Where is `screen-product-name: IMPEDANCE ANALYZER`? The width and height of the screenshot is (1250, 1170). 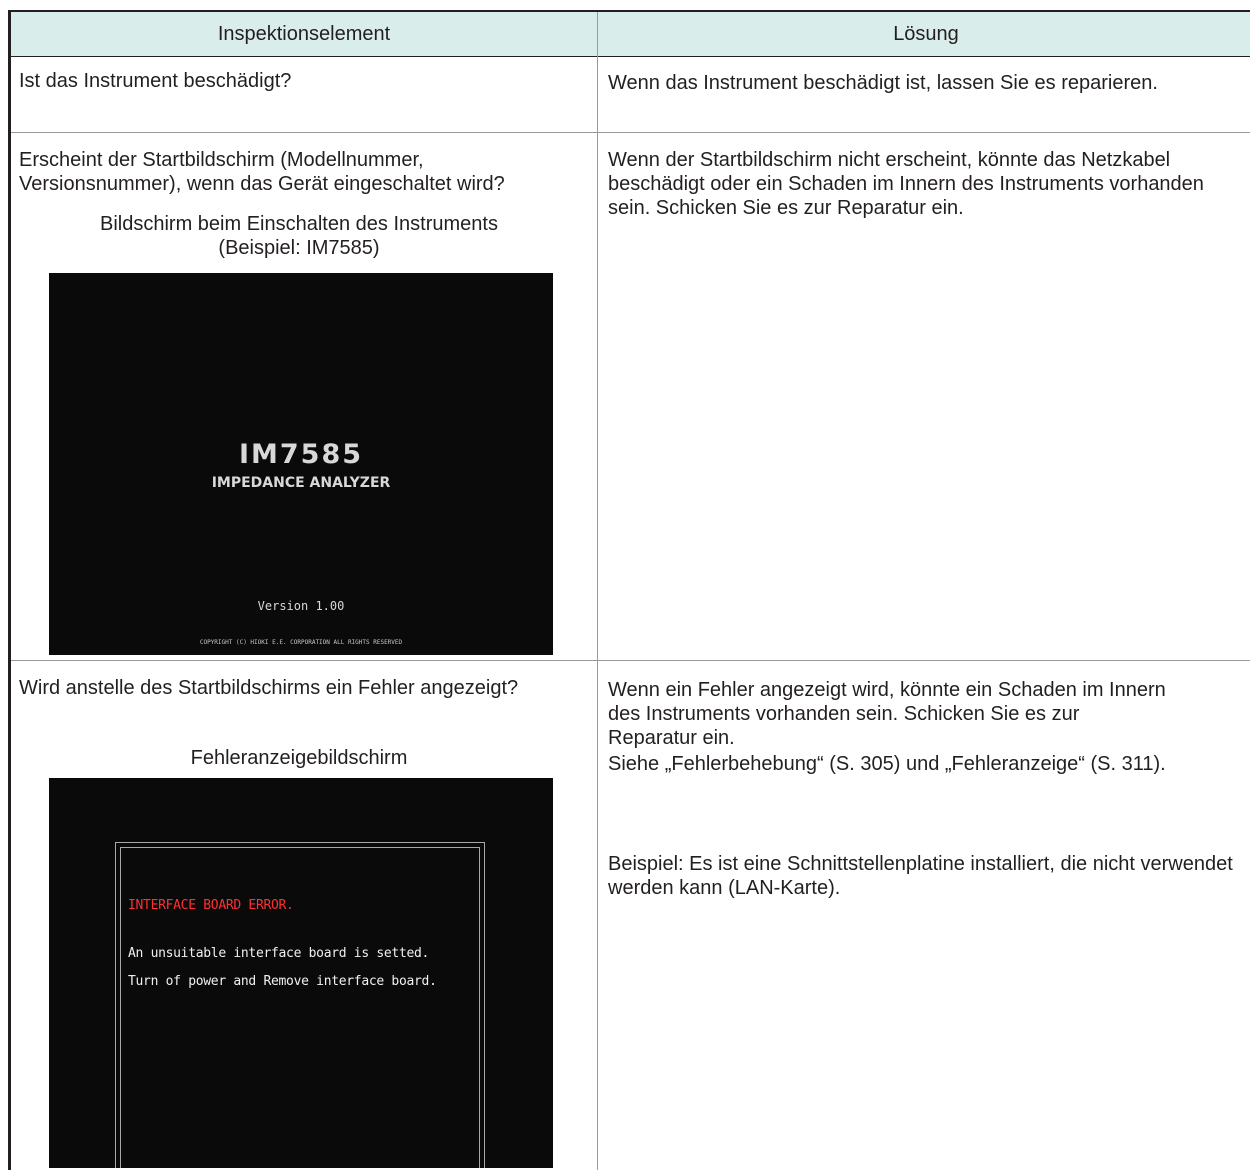 screen-product-name: IMPEDANCE ANALYZER is located at coordinates (301, 483).